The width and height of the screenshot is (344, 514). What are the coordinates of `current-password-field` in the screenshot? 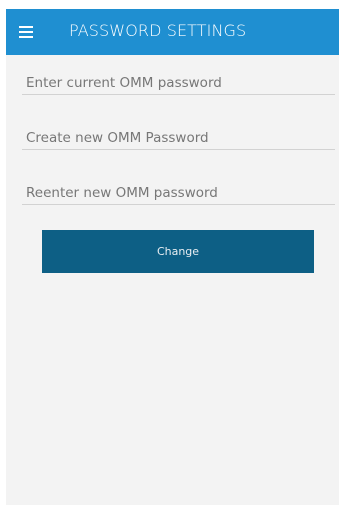 It's located at (178, 83).